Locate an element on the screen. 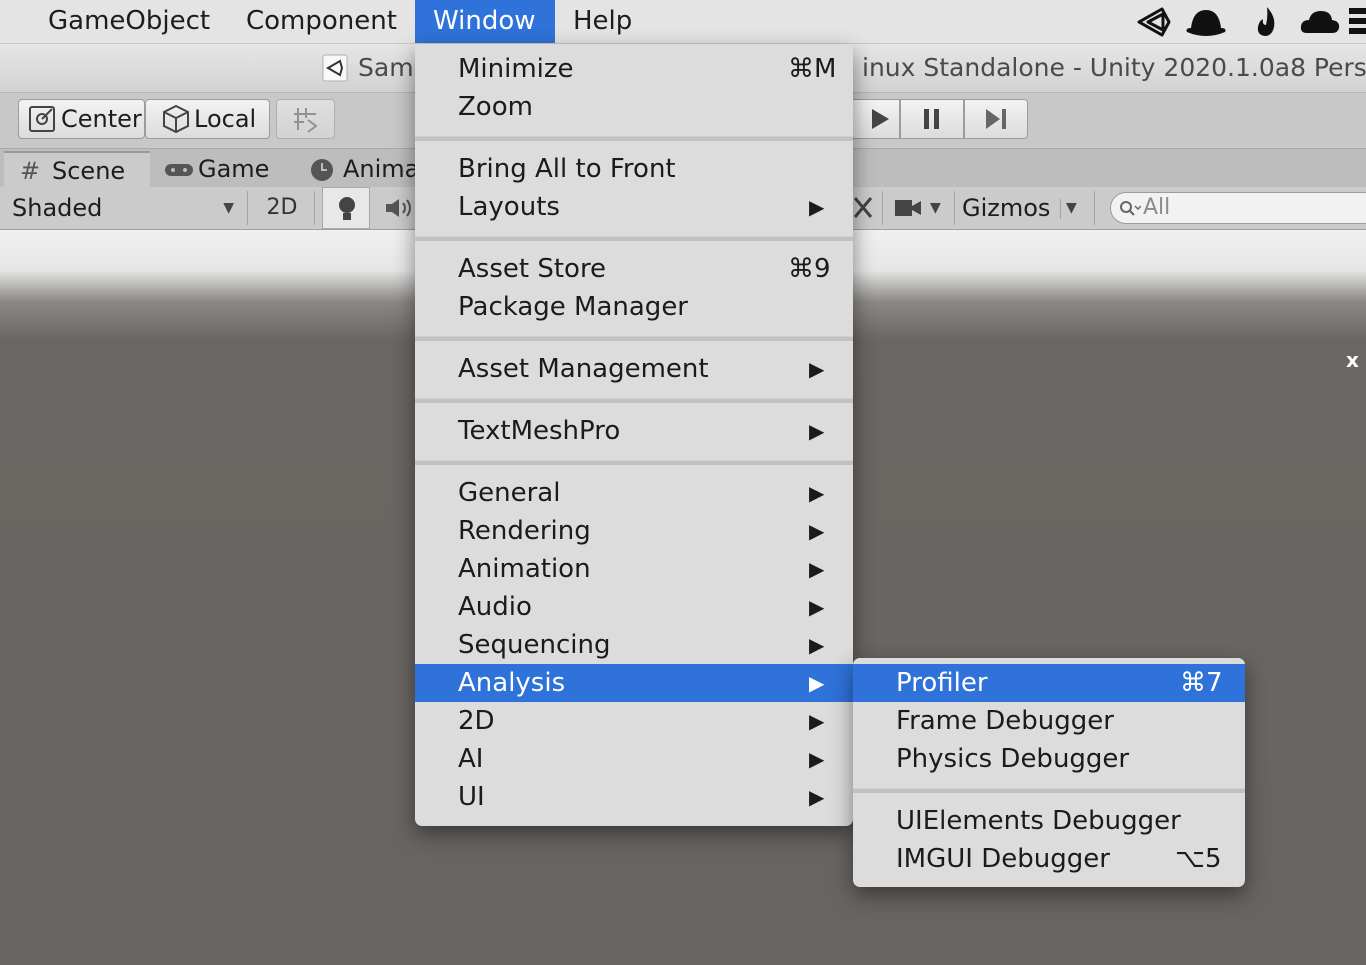  menu-item-2d: 2D ▶ is located at coordinates (634, 721).